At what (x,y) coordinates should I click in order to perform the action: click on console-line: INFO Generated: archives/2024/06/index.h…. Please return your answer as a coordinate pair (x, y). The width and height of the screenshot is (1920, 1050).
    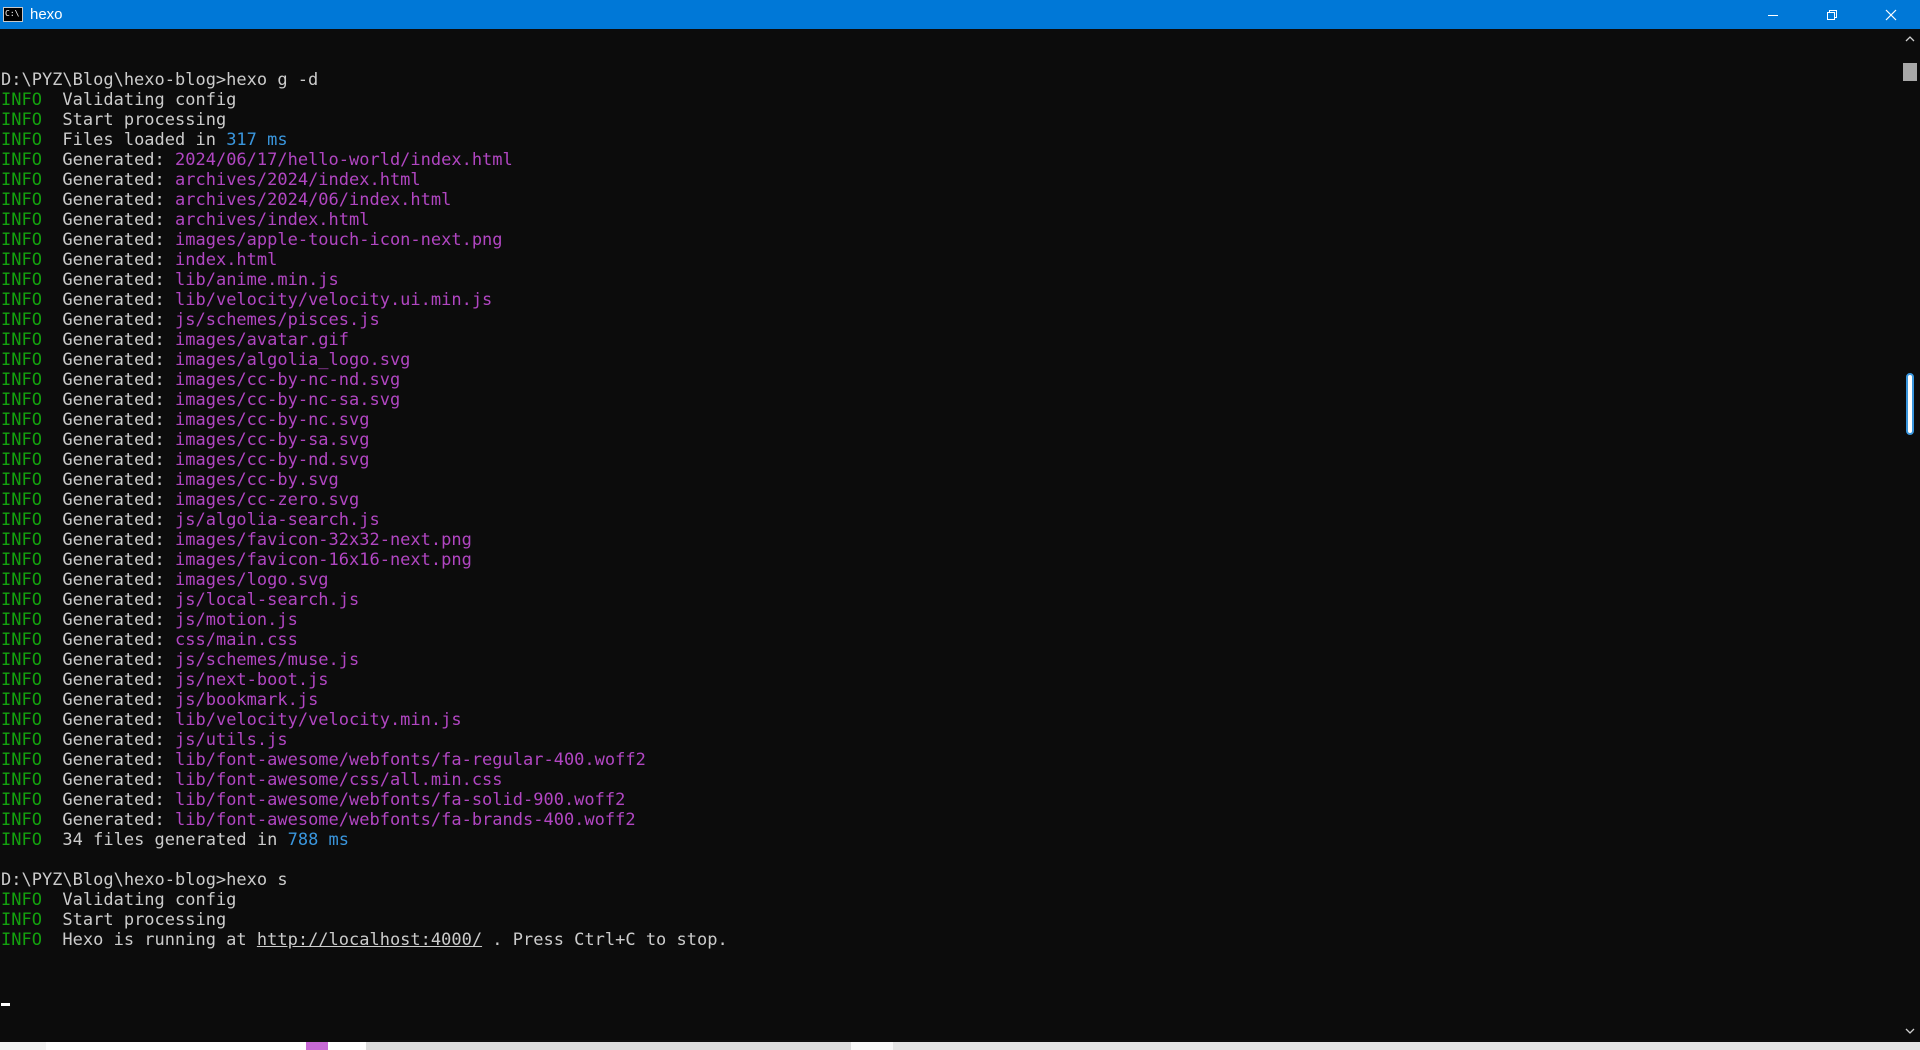
    Looking at the image, I should click on (949, 200).